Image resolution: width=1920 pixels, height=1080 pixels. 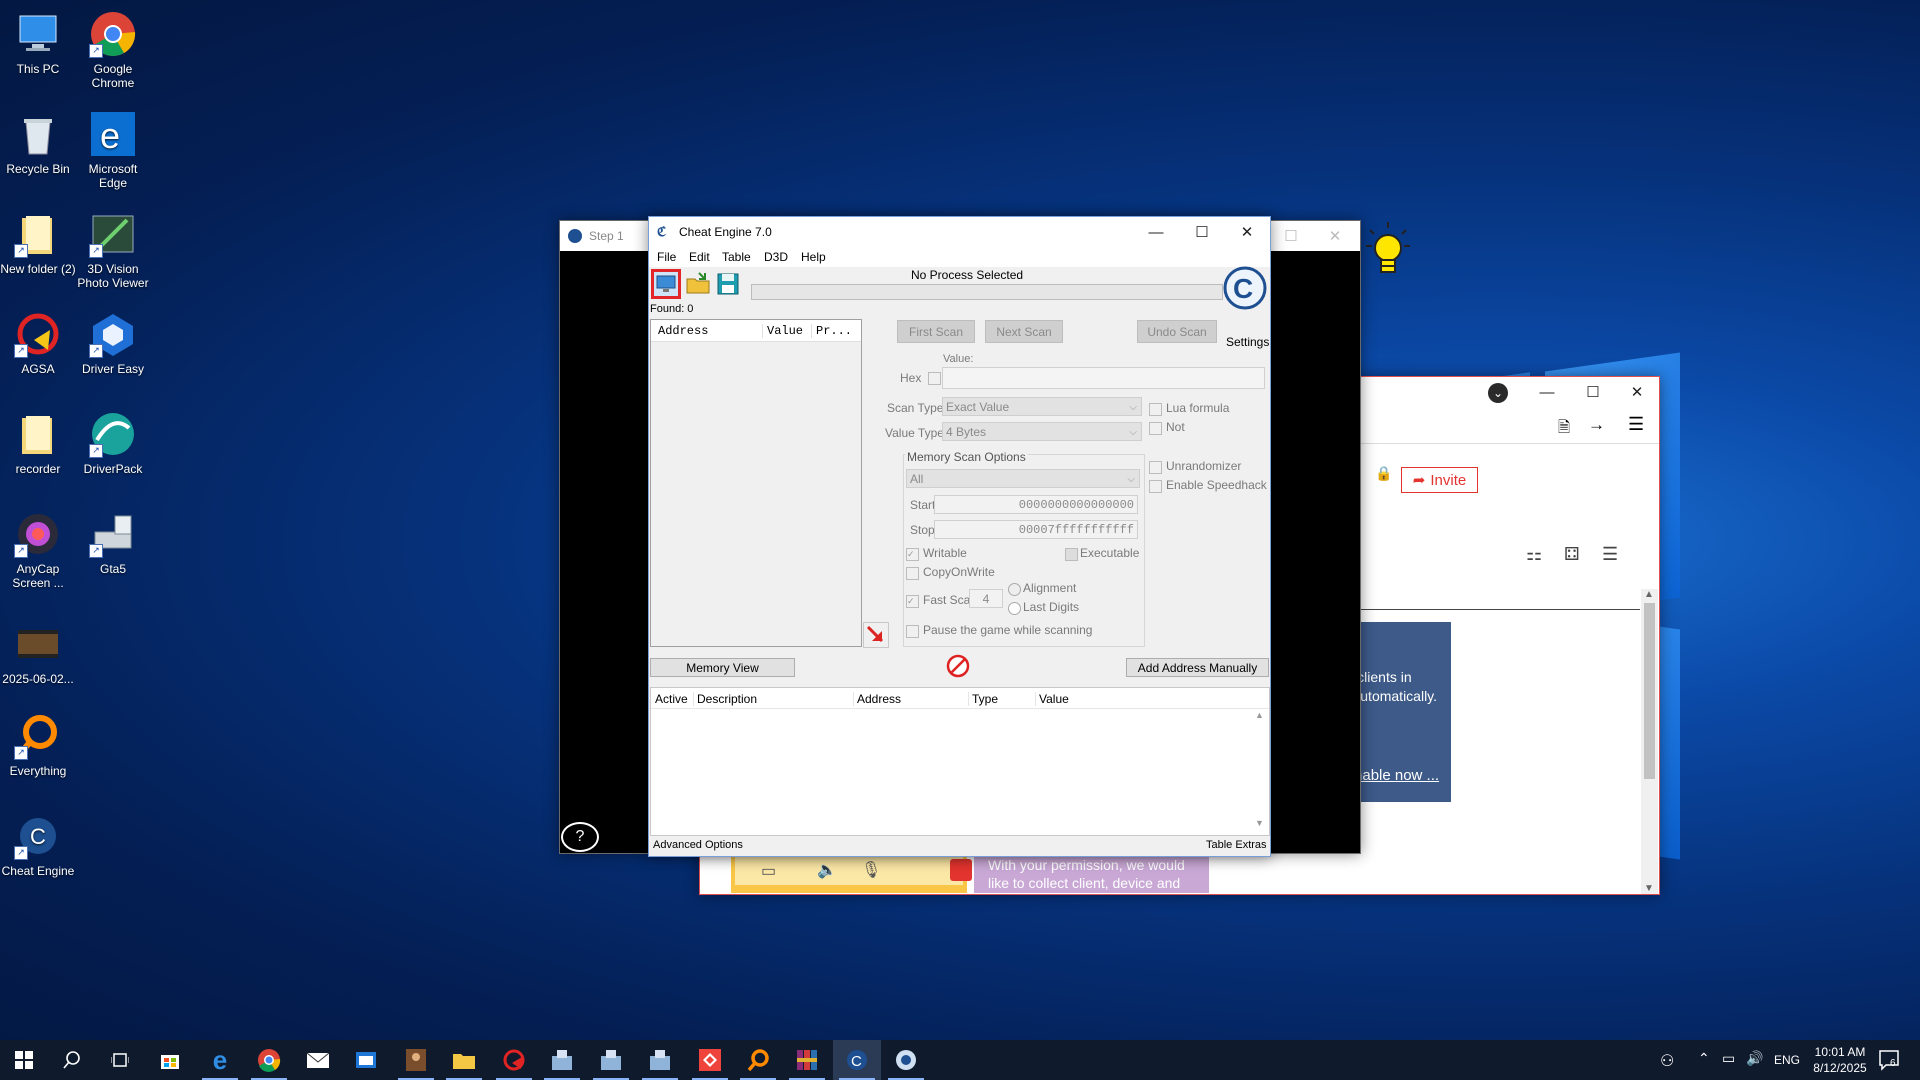 I want to click on desktop-icon-new-folder: ↗ New folder (2), so click(x=39, y=243).